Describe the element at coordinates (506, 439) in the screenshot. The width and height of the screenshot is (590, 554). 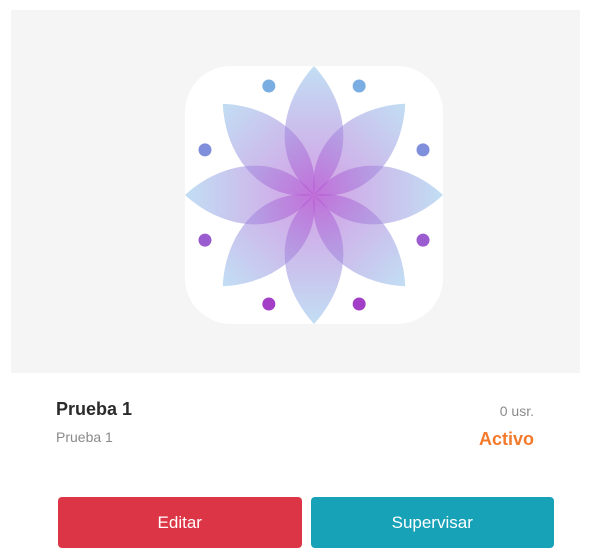
I see `status-badge: Activo` at that location.